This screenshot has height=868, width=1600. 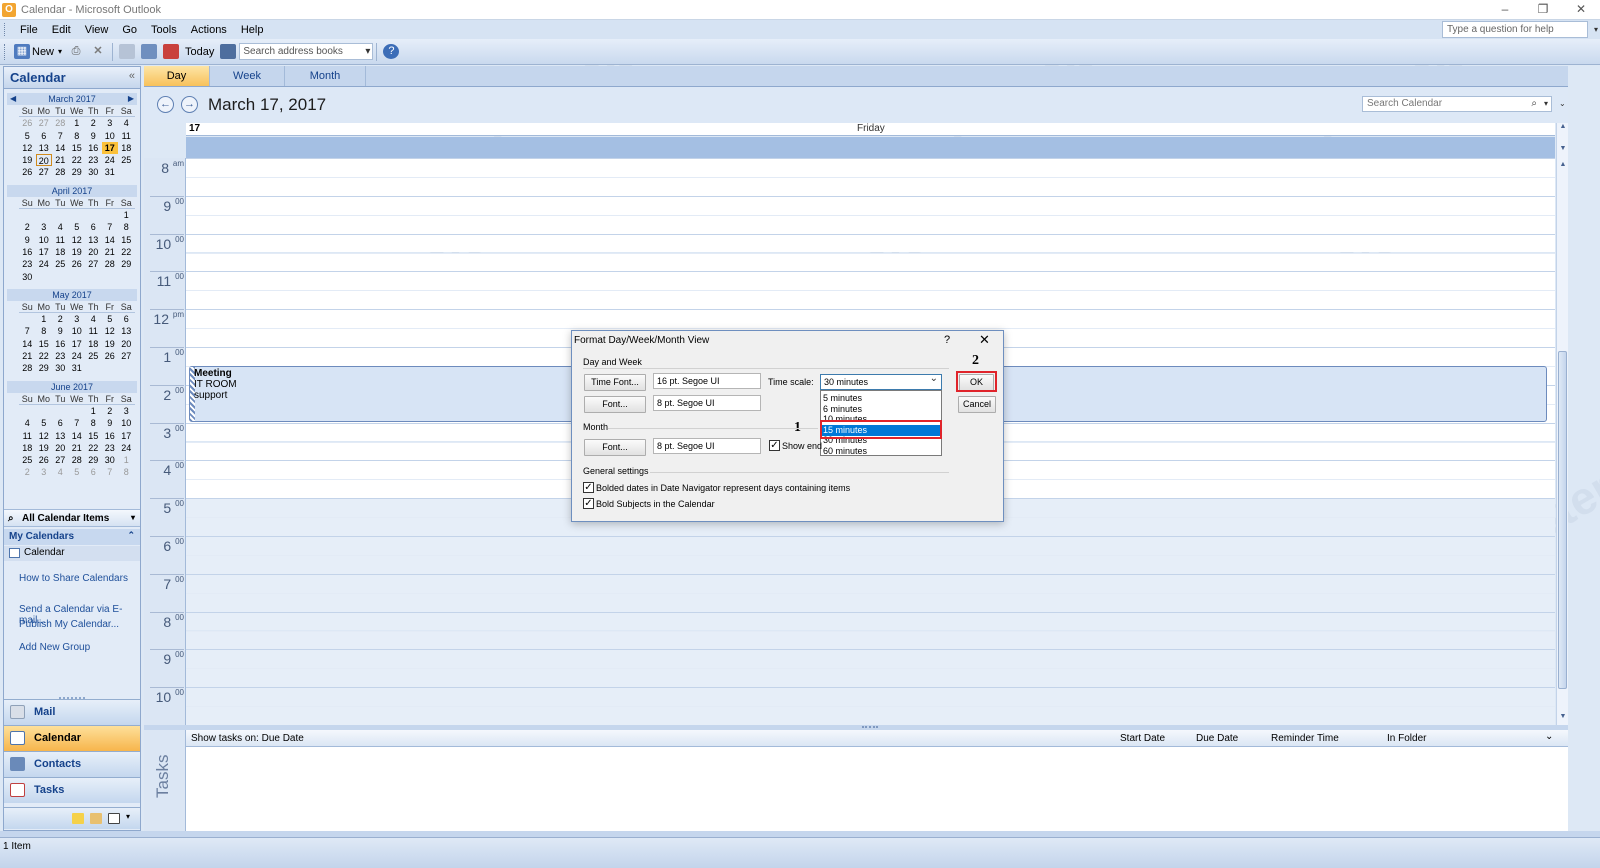 I want to click on mini-calendar-day: 9, so click(x=27, y=240).